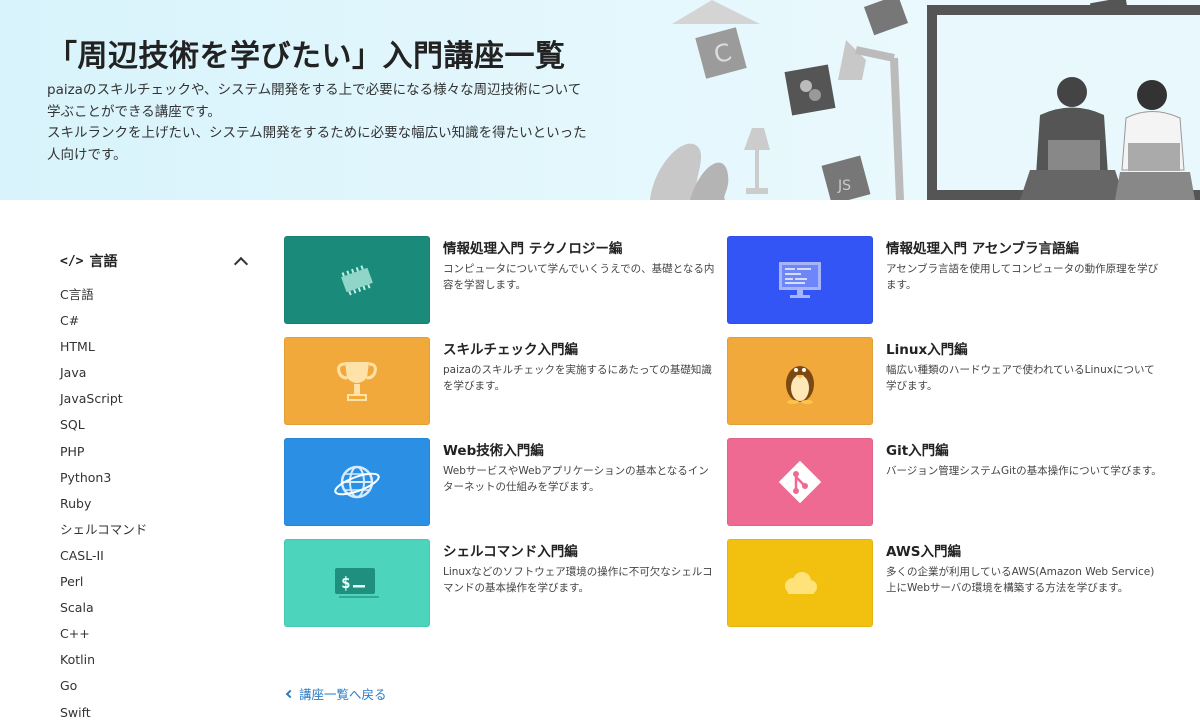 The width and height of the screenshot is (1200, 722). I want to click on sidebar-item-csharp: C#, so click(155, 326).